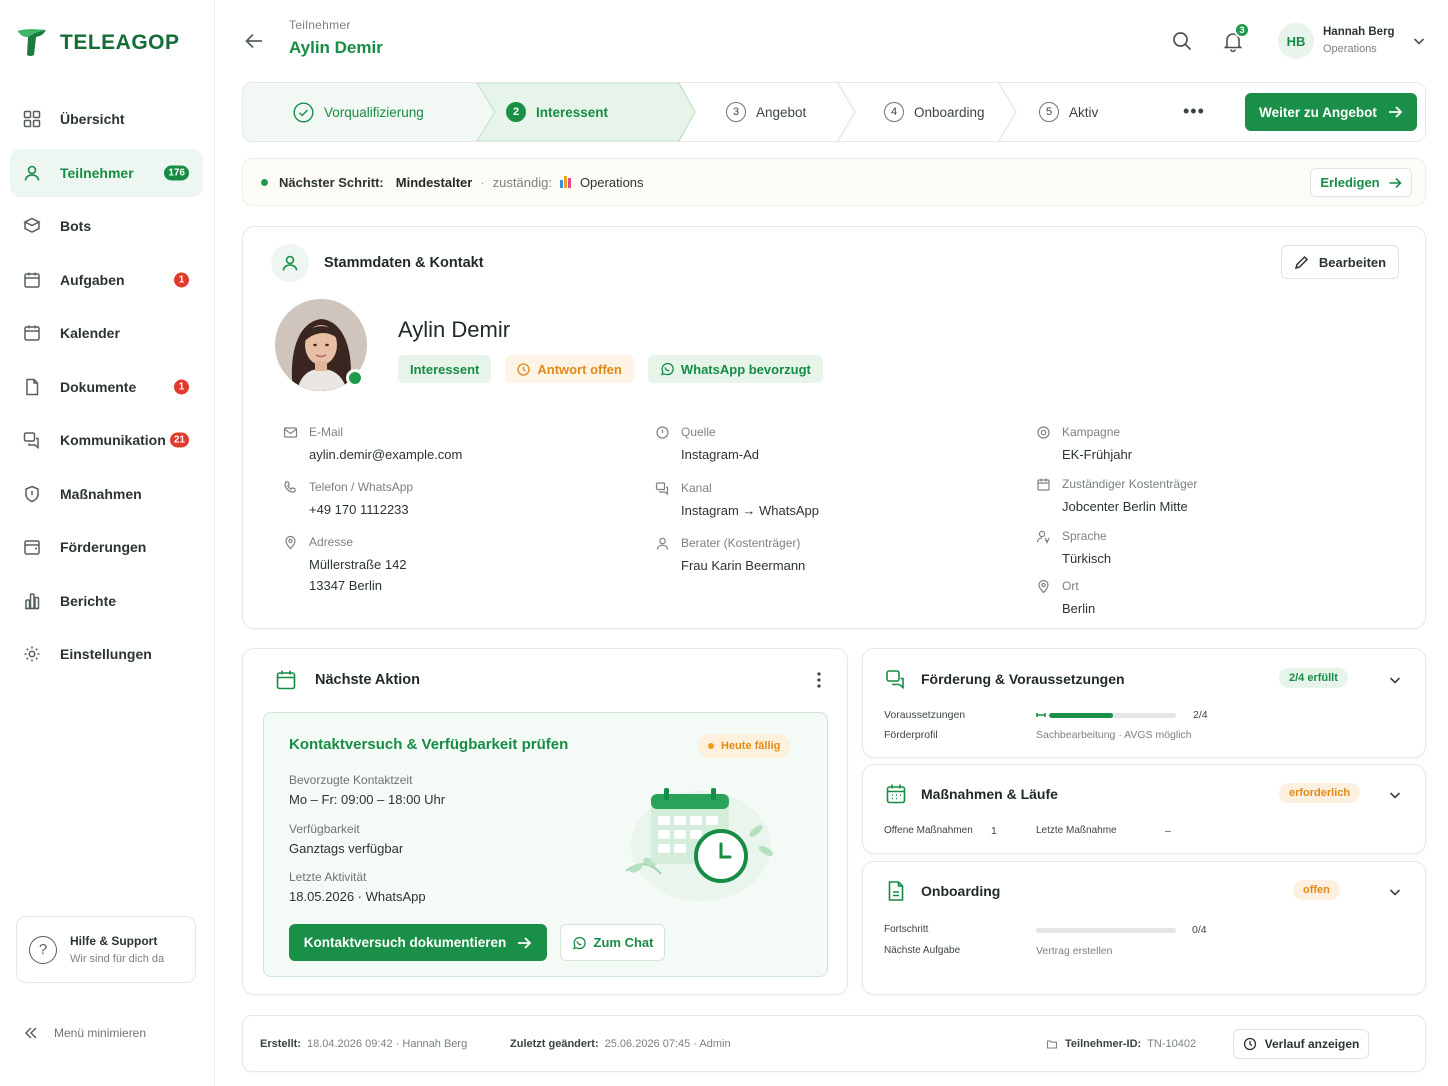  I want to click on button-label: Zum Chat, so click(623, 942).